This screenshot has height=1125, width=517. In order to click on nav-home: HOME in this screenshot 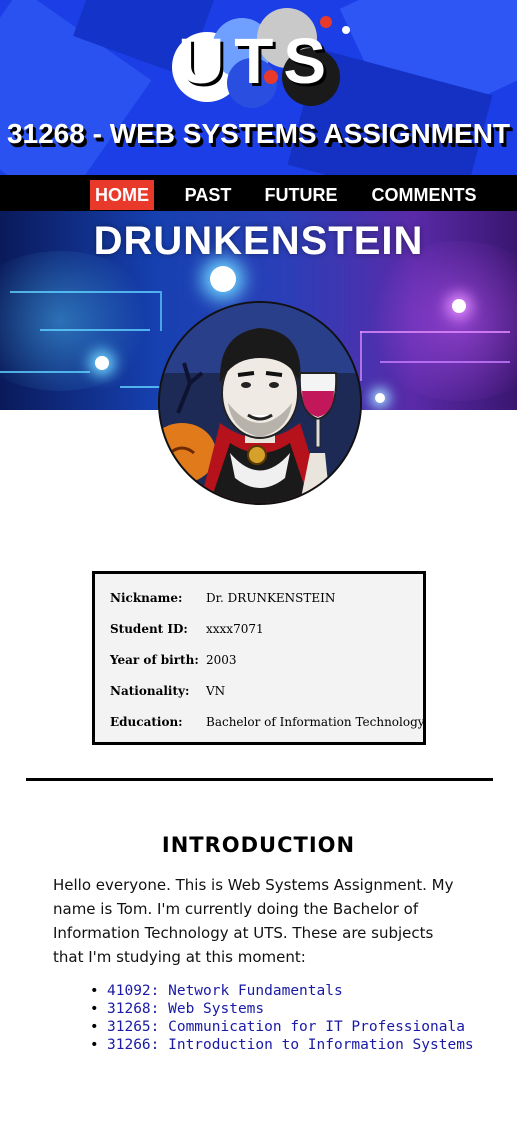, I will do `click(122, 195)`.